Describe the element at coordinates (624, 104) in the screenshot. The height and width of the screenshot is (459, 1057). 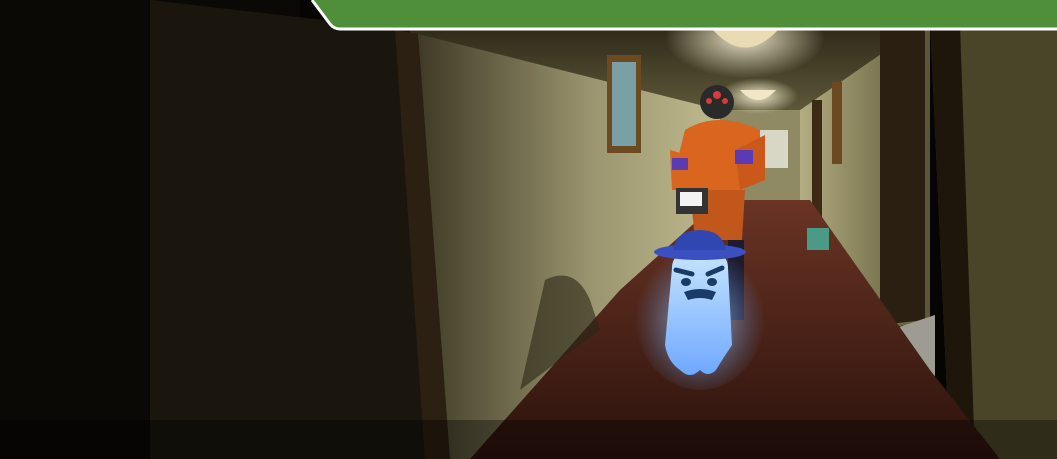
I see `wall-painting-canvas` at that location.